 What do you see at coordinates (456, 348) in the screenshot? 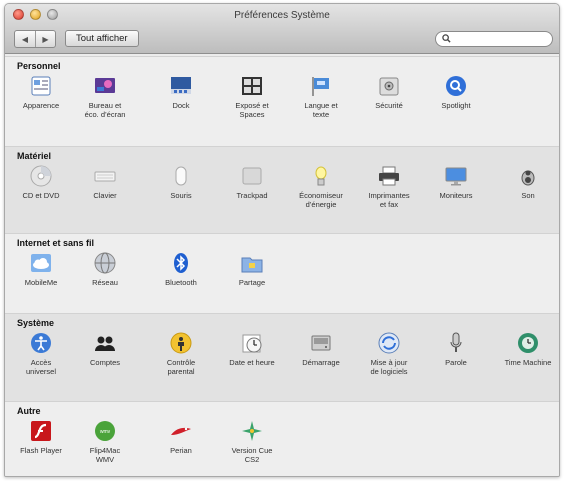
I see `pane-speech: Parole` at bounding box center [456, 348].